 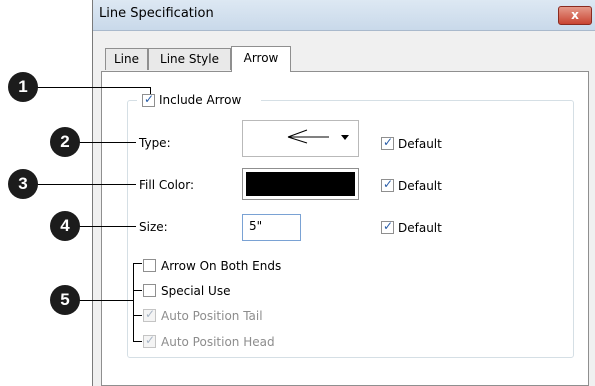 I want to click on callout-4-leader, so click(x=107, y=226).